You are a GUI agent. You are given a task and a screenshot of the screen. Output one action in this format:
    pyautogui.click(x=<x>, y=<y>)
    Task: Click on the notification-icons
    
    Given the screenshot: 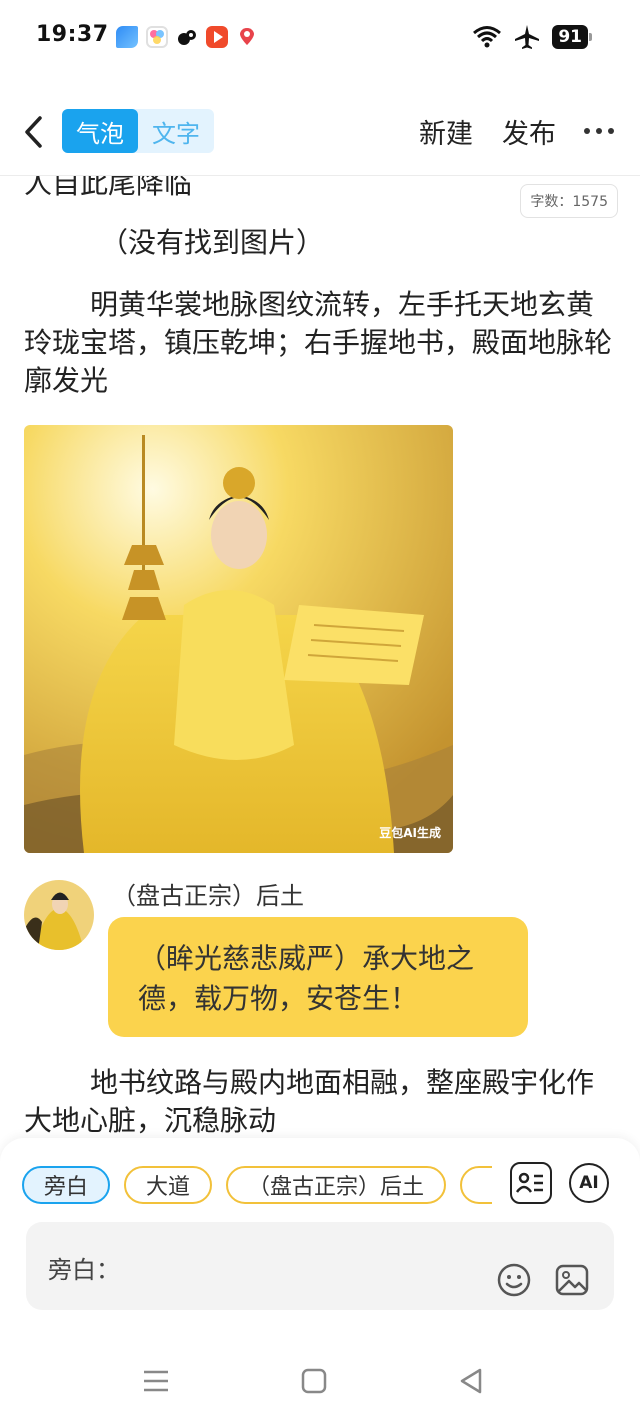 What is the action you would take?
    pyautogui.click(x=187, y=37)
    